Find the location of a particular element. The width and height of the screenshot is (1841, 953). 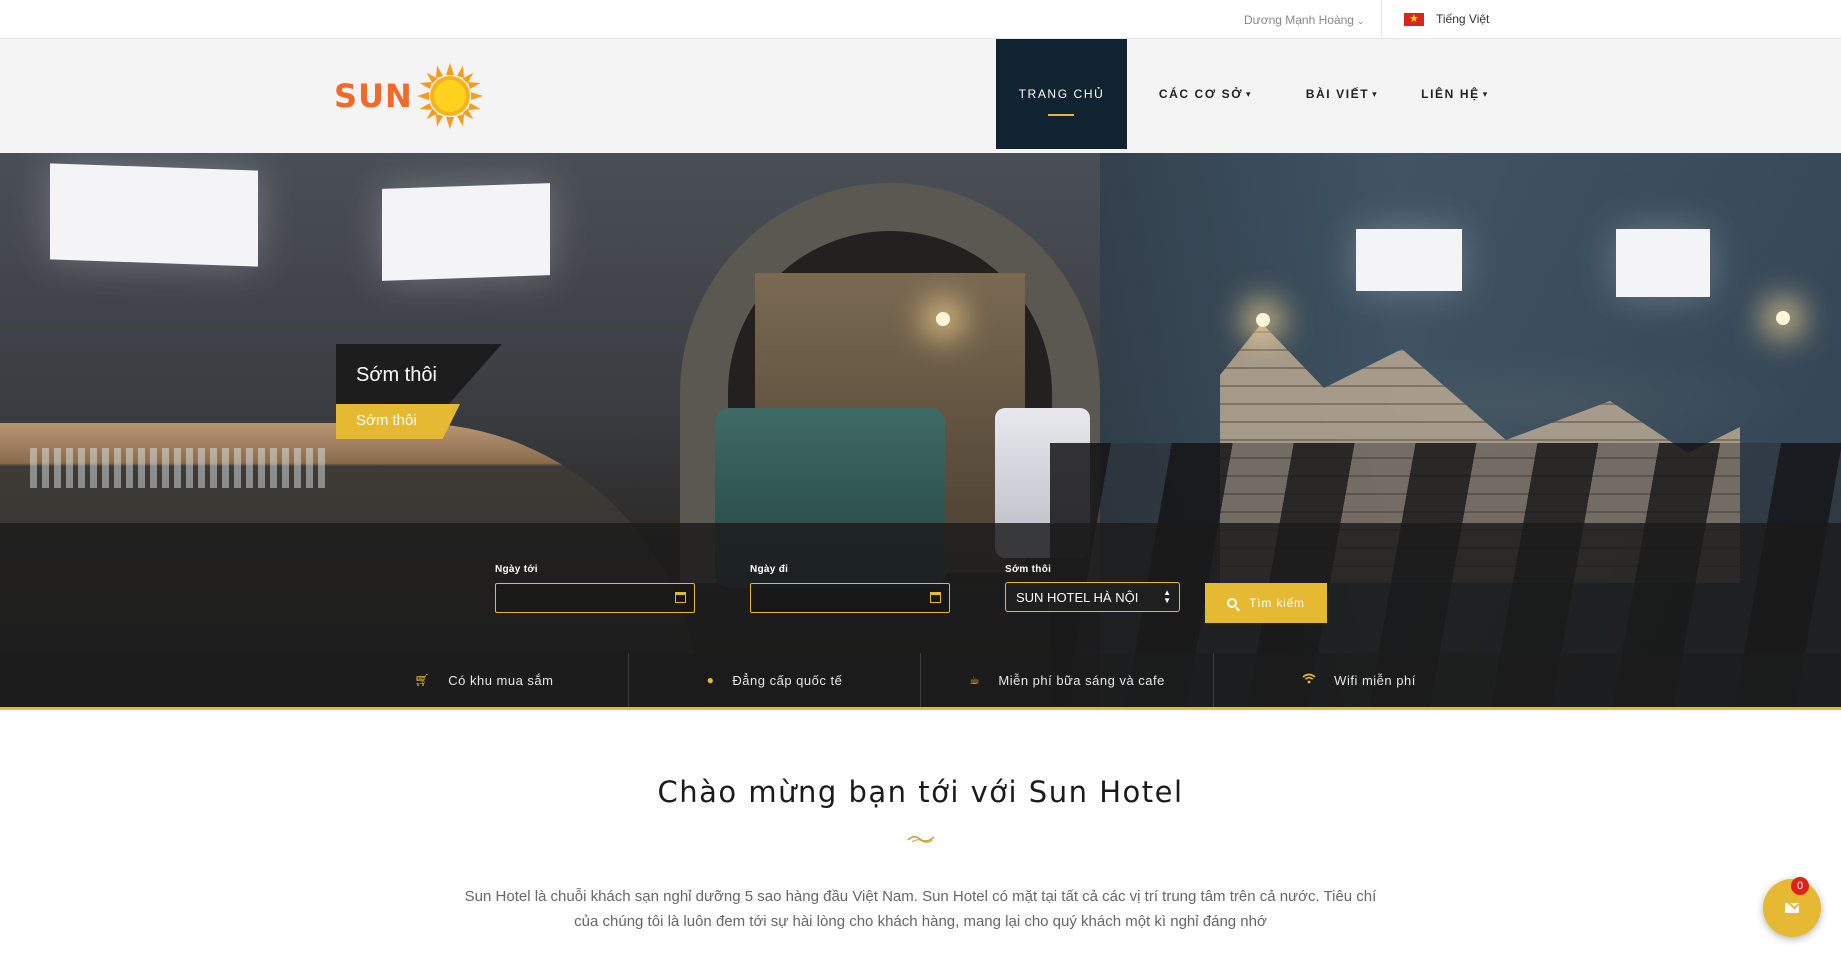

envelope-icon is located at coordinates (1792, 908).